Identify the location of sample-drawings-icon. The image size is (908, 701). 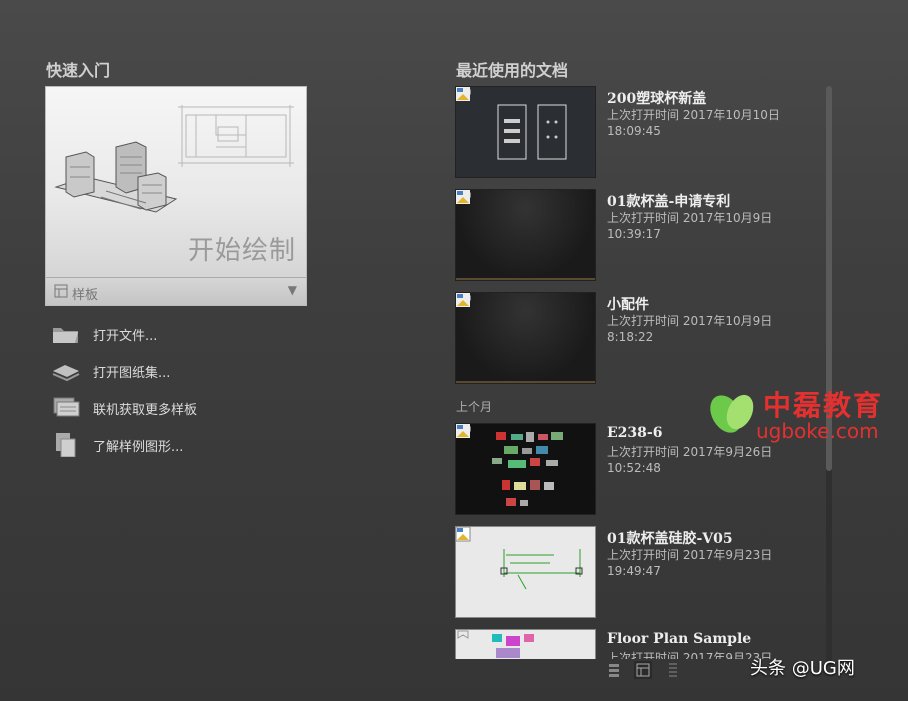
(66, 445).